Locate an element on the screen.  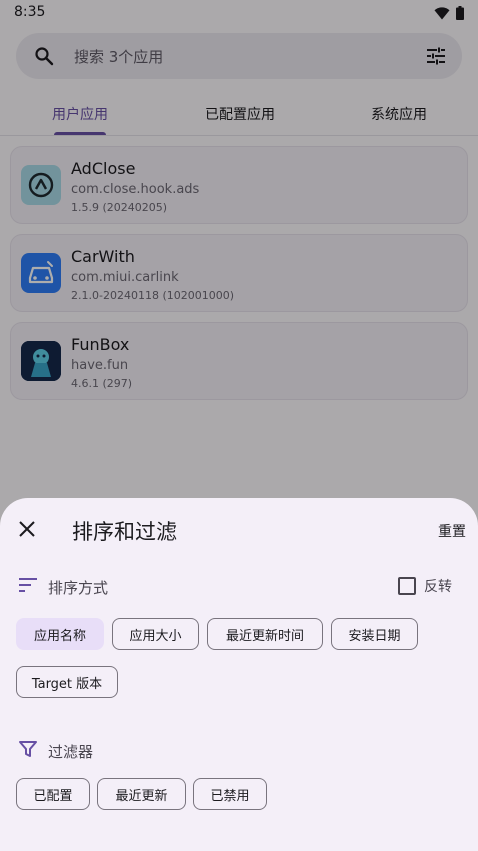
reverse-toggle: 反转 is located at coordinates (425, 586).